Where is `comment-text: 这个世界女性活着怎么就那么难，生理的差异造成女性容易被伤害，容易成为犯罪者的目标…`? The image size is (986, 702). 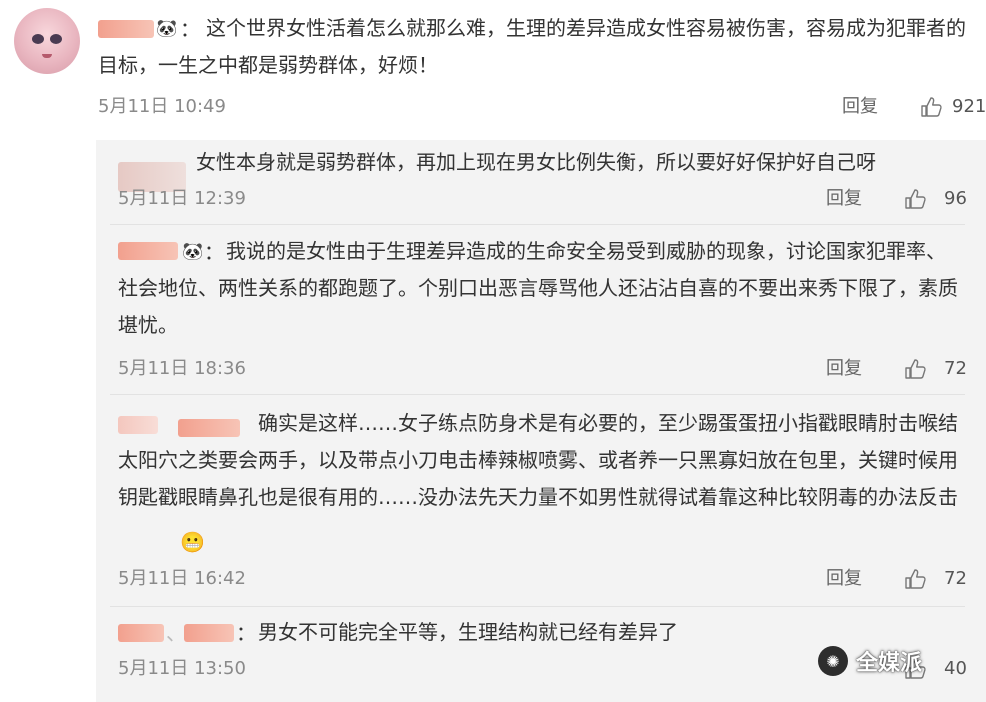 comment-text: 这个世界女性活着怎么就那么难，生理的差异造成女性容易被伤害，容易成为犯罪者的目标… is located at coordinates (532, 46).